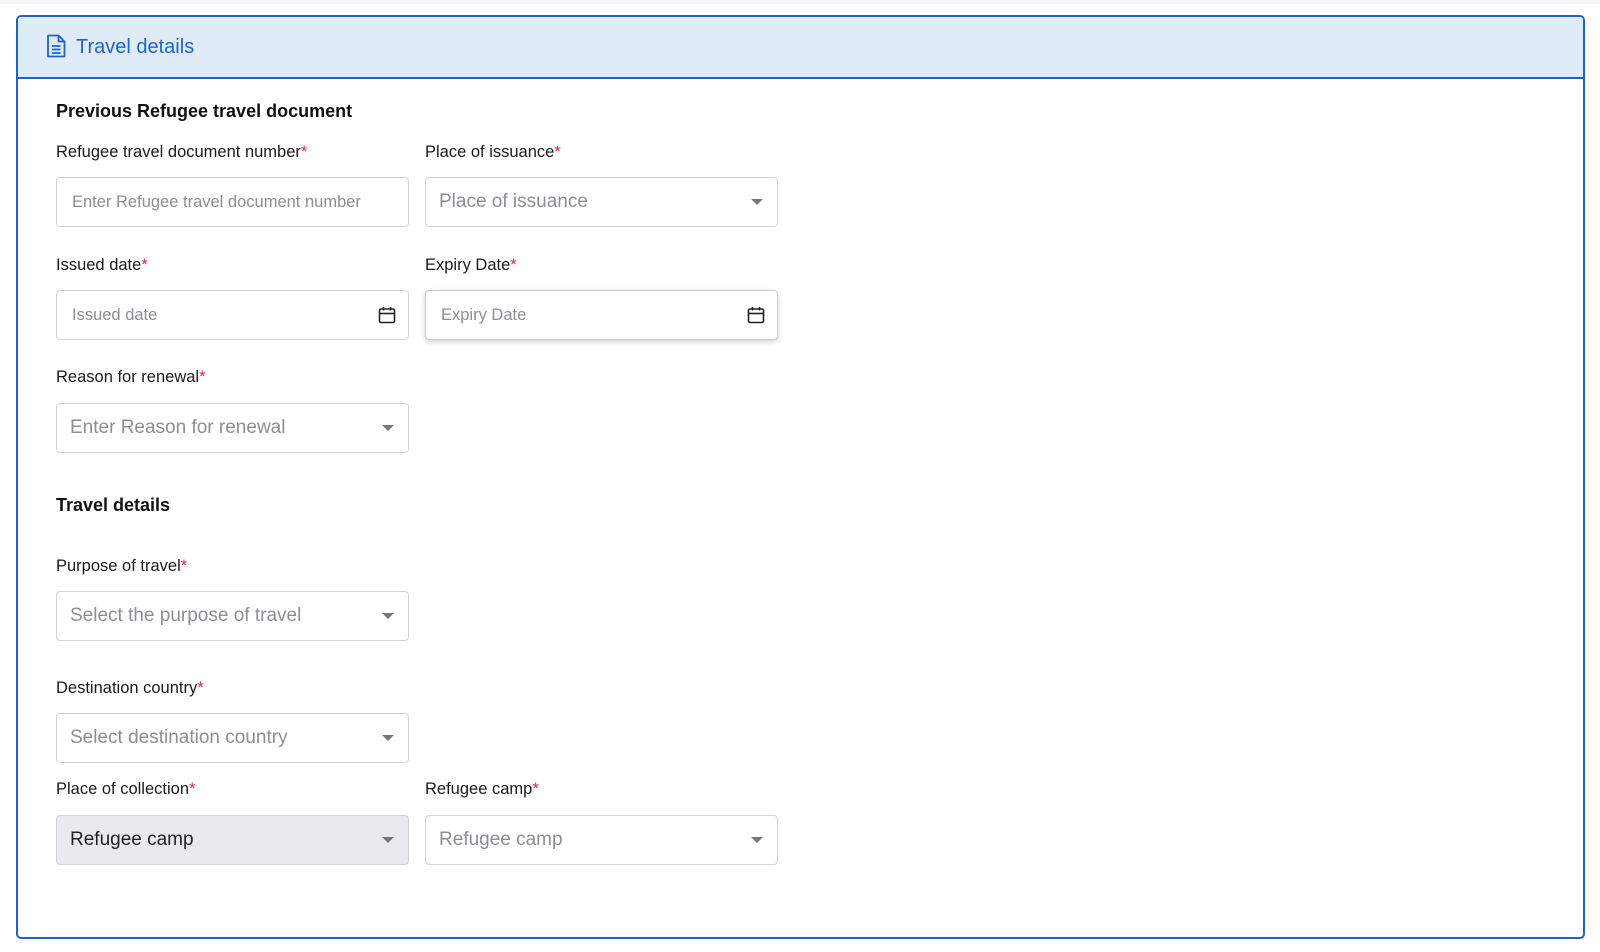 The width and height of the screenshot is (1600, 952). Describe the element at coordinates (178, 427) in the screenshot. I see `reason-renewal-placeholder: Enter Reason for renewal` at that location.